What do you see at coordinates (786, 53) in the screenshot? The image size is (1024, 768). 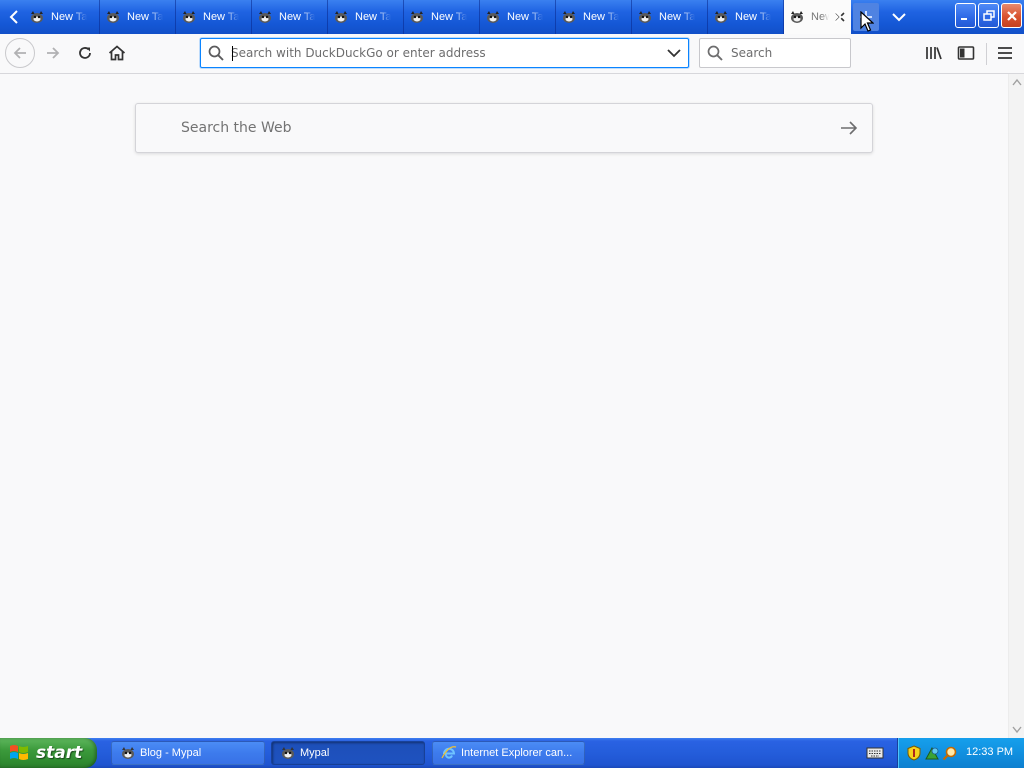 I see `search-input` at bounding box center [786, 53].